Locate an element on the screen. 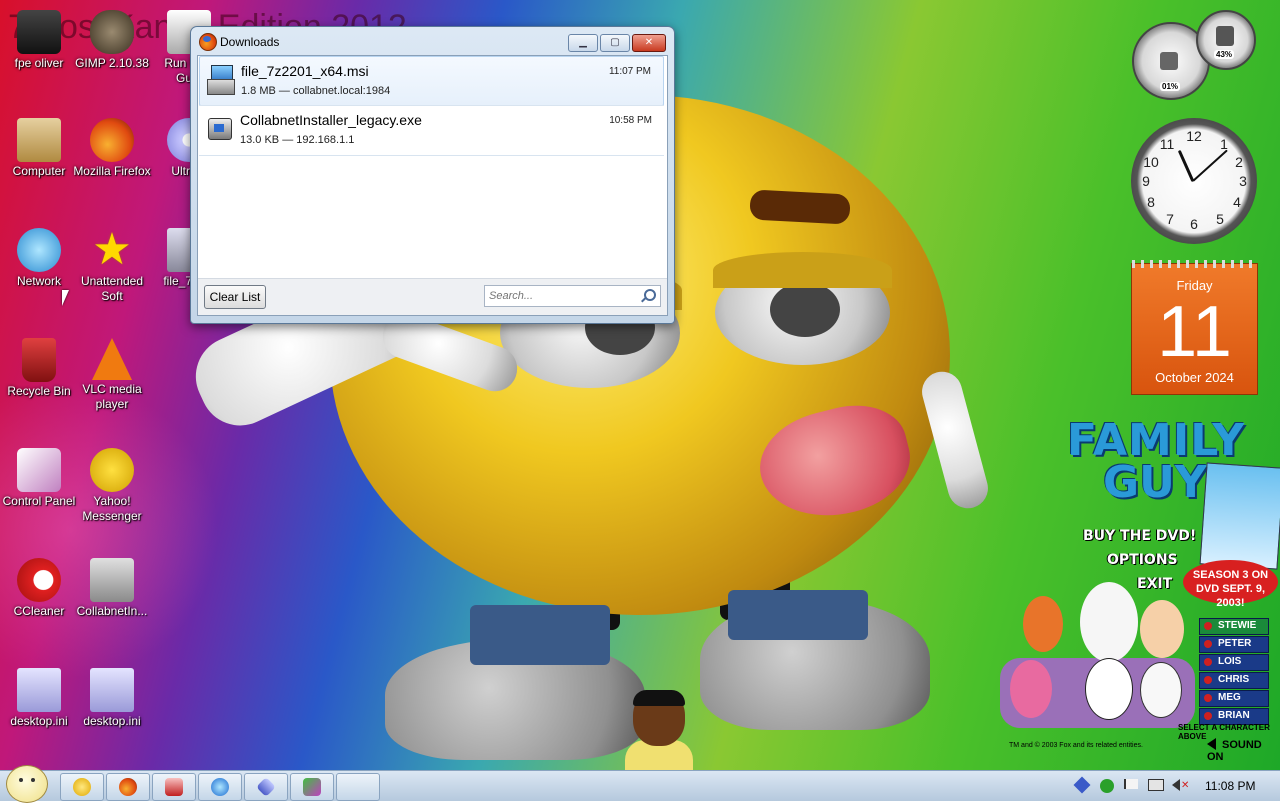  desktop-icon-label: fpe oliver is located at coordinates (39, 63).